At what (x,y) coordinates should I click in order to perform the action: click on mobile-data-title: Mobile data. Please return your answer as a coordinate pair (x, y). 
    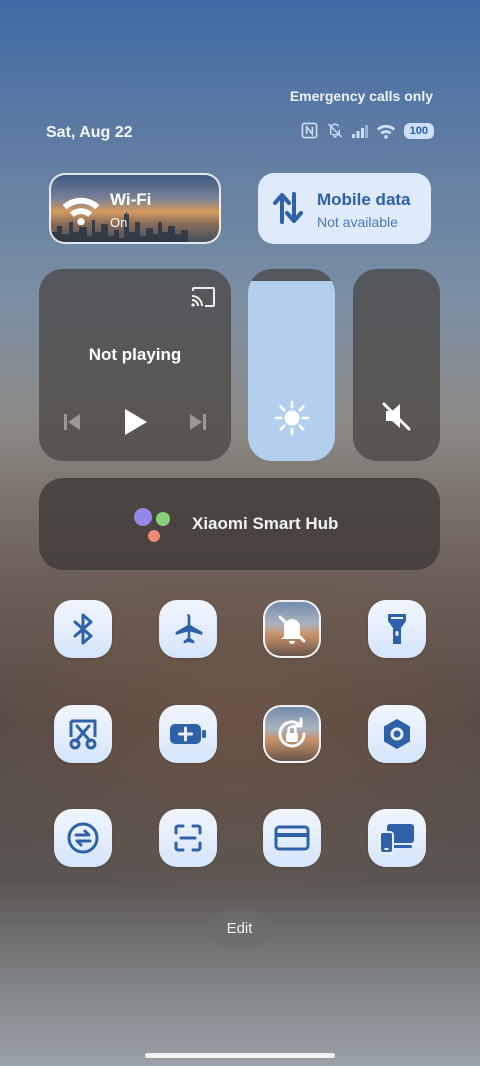
    Looking at the image, I should click on (364, 199).